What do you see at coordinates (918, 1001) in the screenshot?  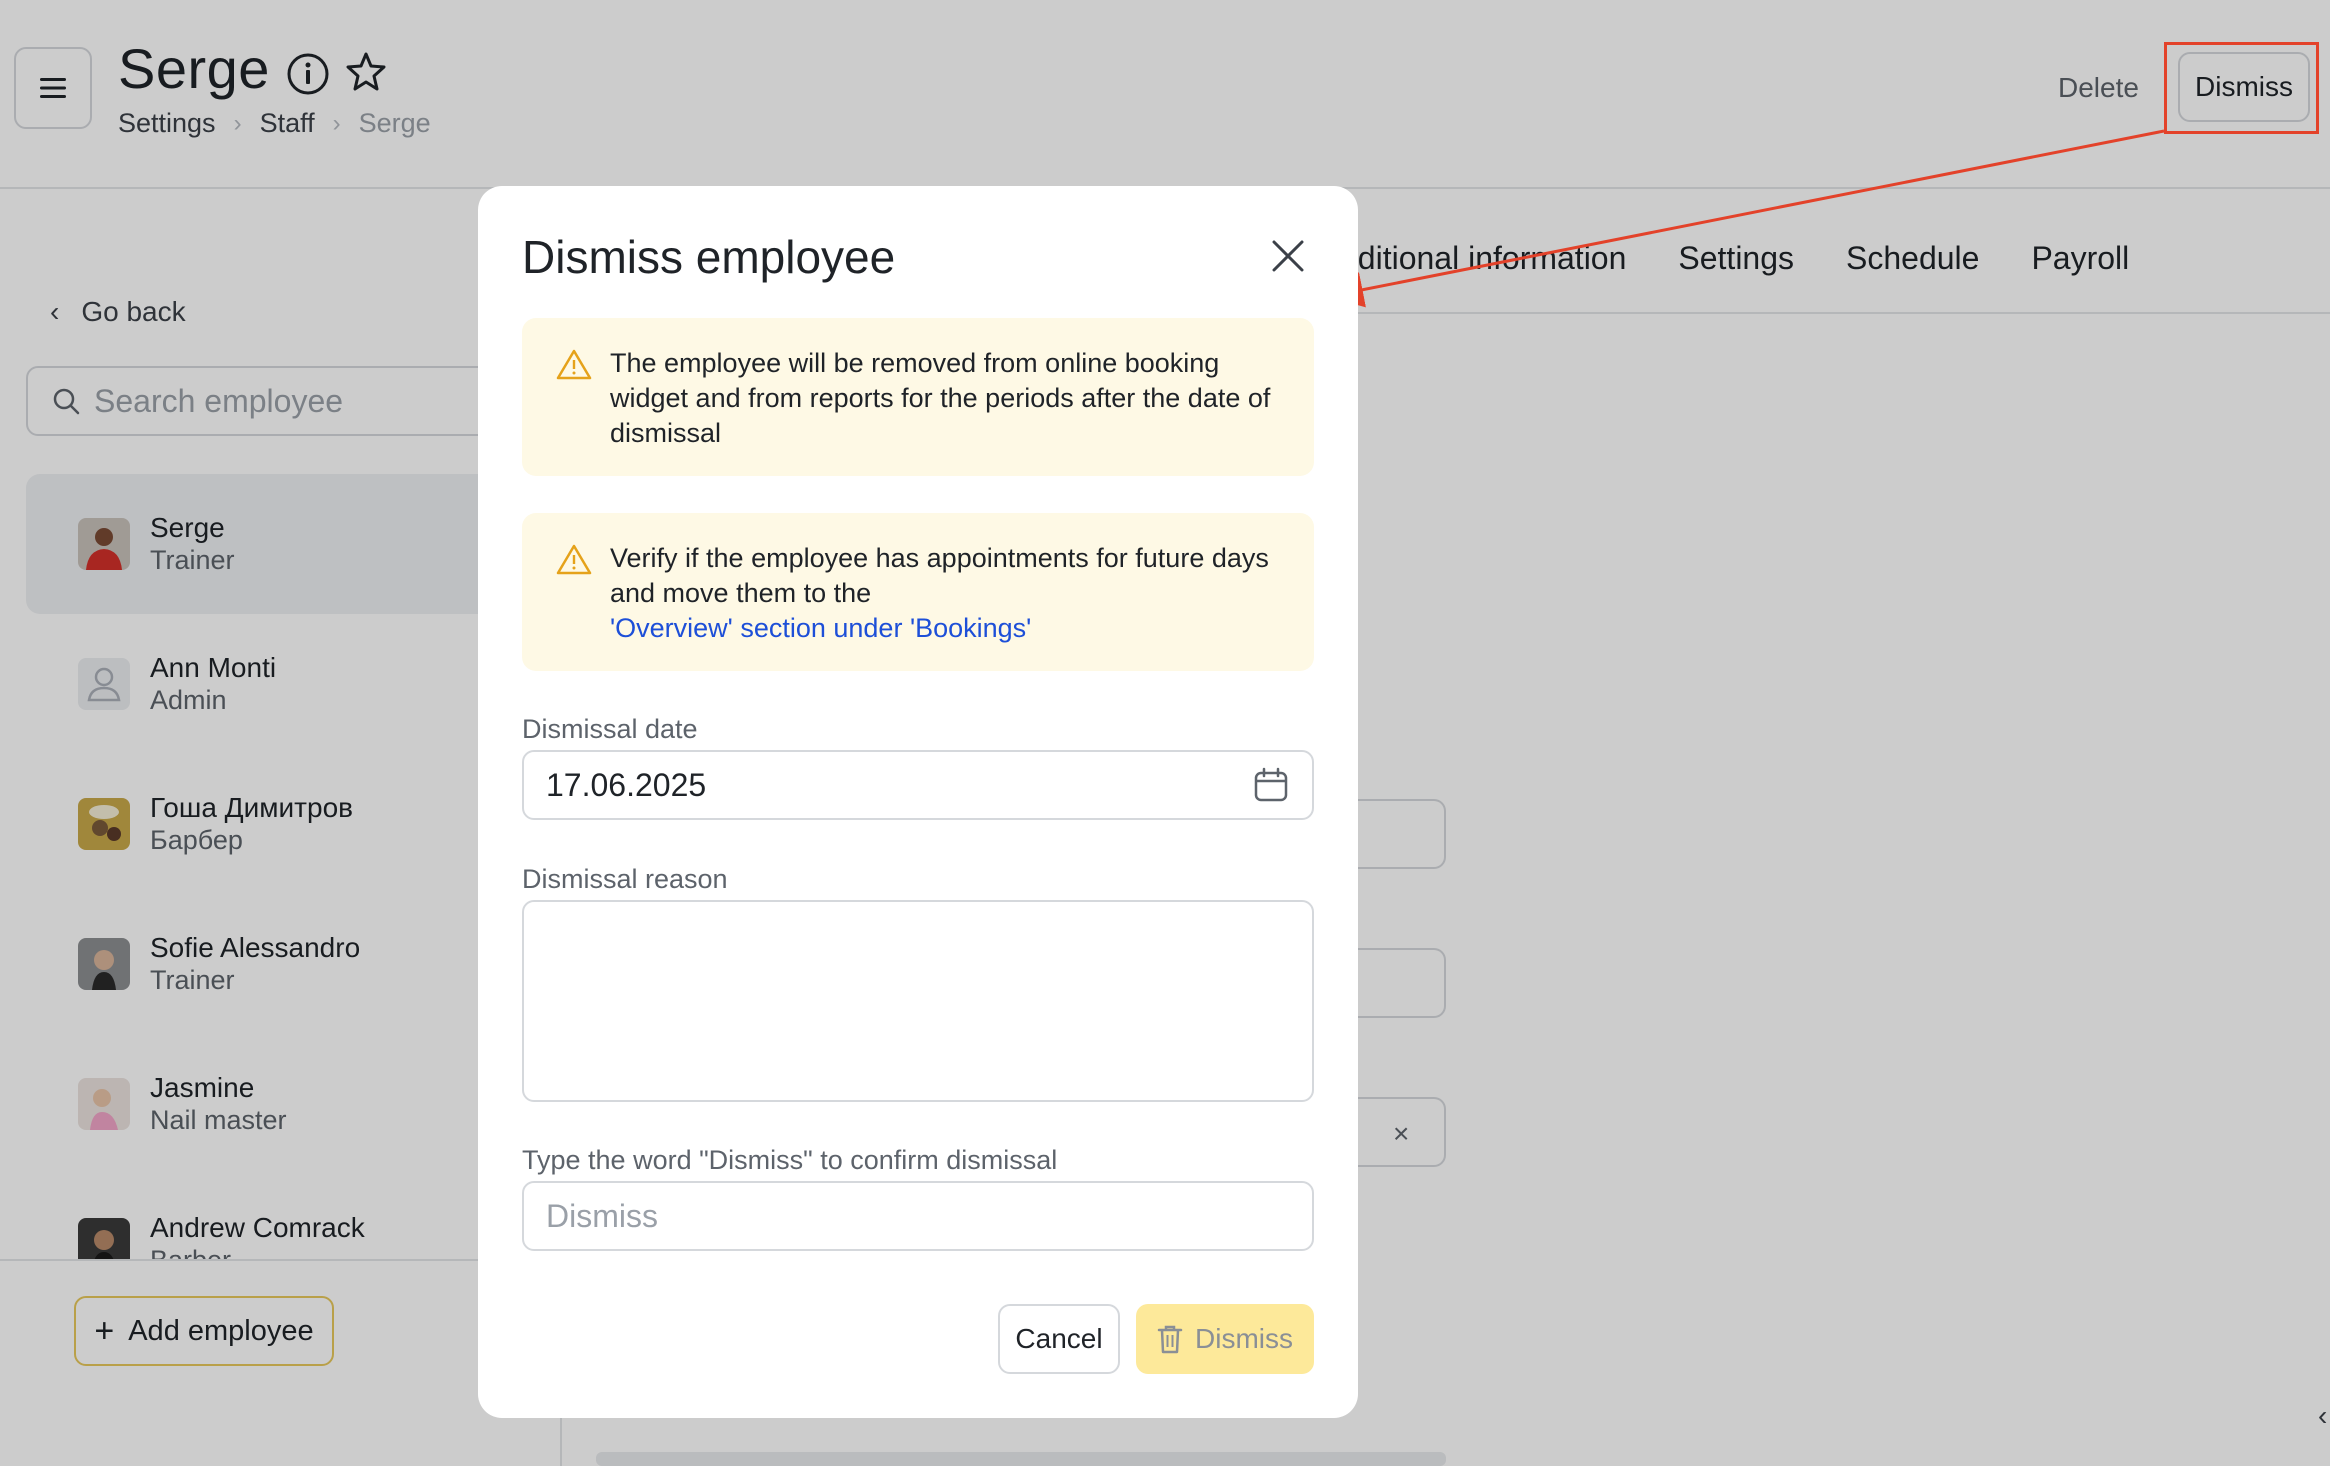 I see `dismissal-reason-input` at bounding box center [918, 1001].